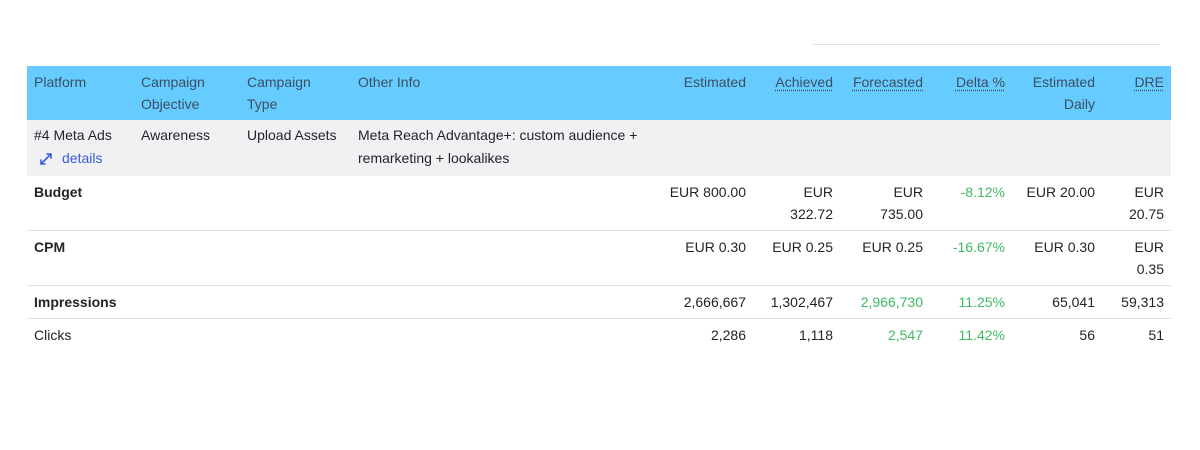  What do you see at coordinates (971, 93) in the screenshot?
I see `column-header-delta: Delta %` at bounding box center [971, 93].